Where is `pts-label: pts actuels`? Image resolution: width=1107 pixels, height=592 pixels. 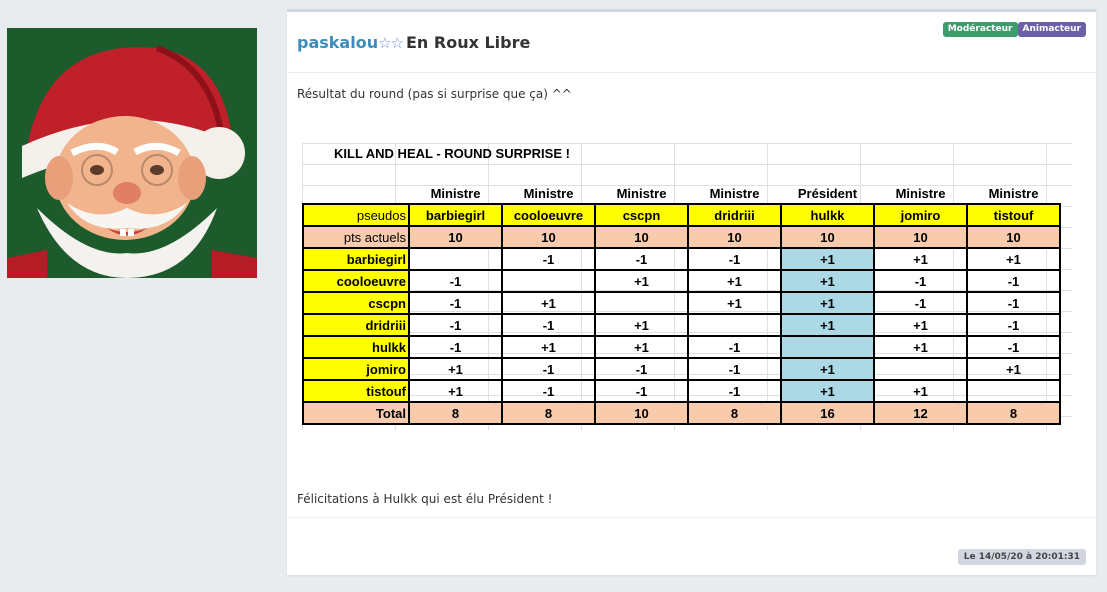 pts-label: pts actuels is located at coordinates (356, 237).